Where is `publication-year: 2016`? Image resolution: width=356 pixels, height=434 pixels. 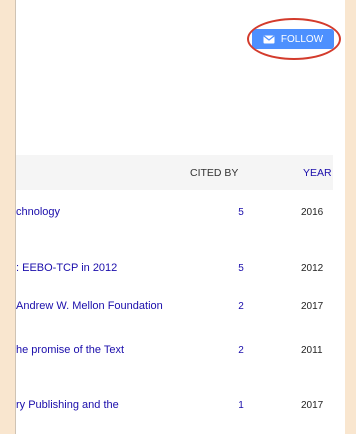 publication-year: 2016 is located at coordinates (312, 212).